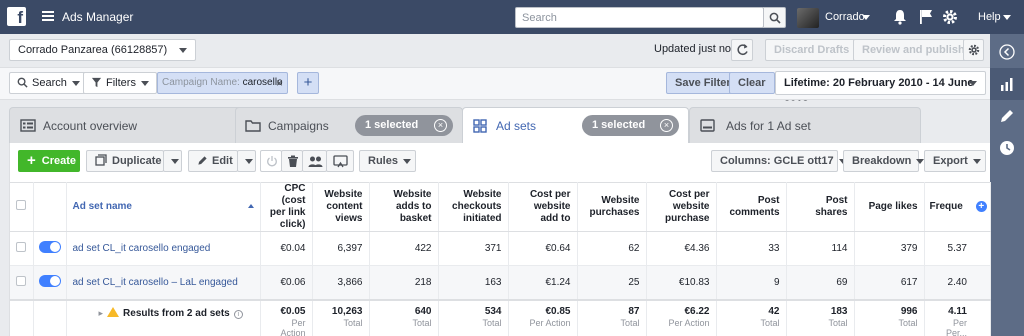 The height and width of the screenshot is (336, 1024). Describe the element at coordinates (163, 207) in the screenshot. I see `column-header-name: Ad set name` at that location.